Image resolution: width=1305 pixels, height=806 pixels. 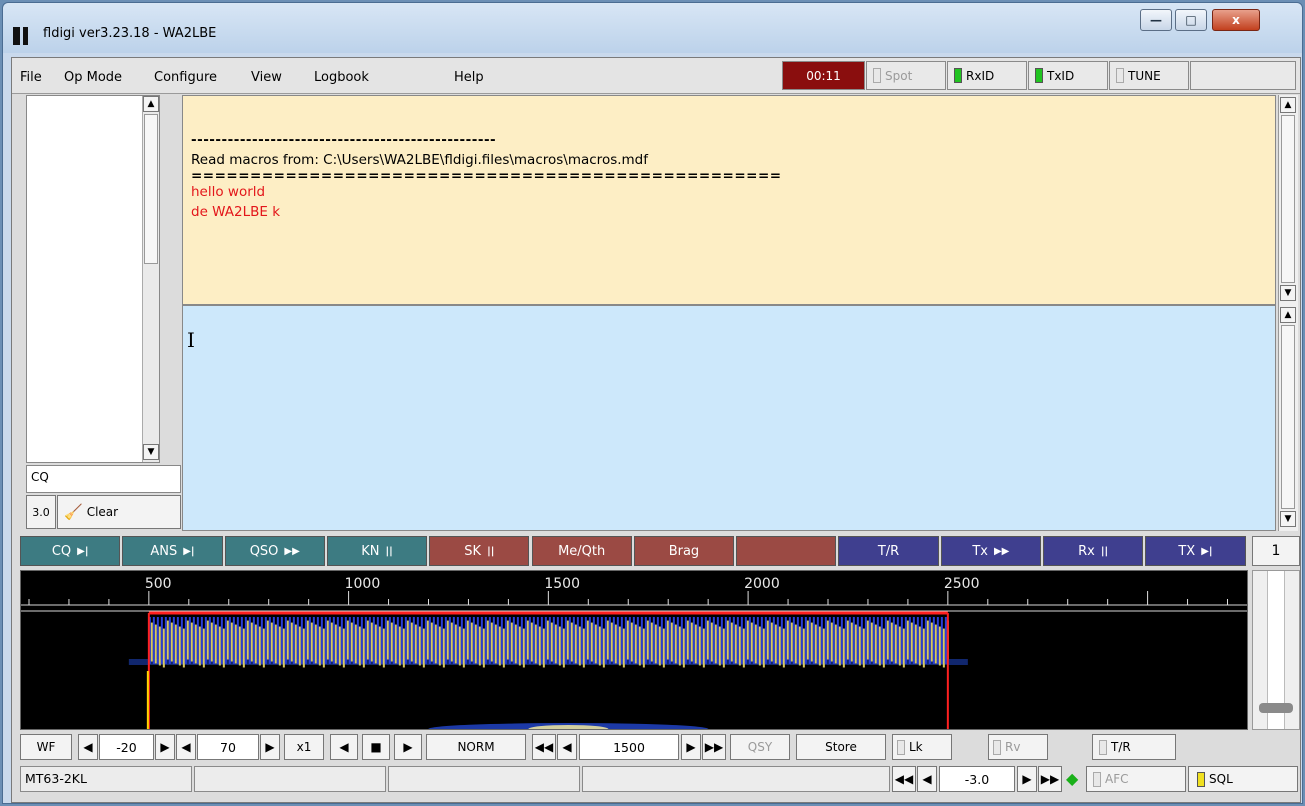 What do you see at coordinates (473, 551) in the screenshot?
I see `macro-label: SK` at bounding box center [473, 551].